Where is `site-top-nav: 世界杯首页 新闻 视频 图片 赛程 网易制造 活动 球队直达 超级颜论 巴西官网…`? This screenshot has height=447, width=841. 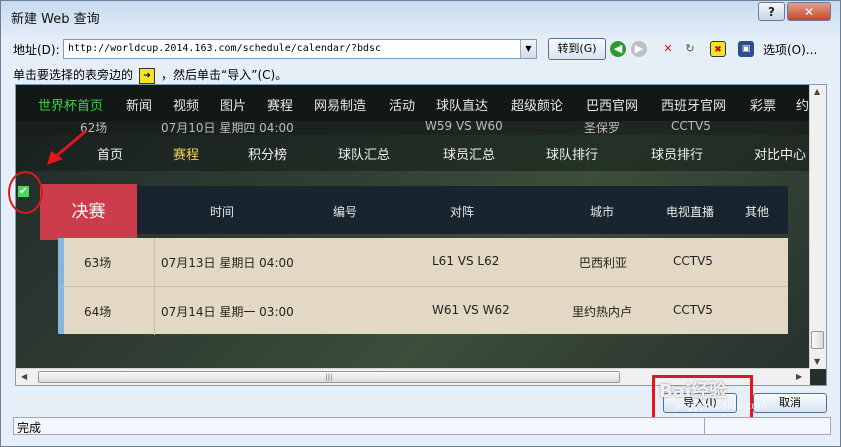
site-top-nav: 世界杯首页 新闻 视频 图片 赛程 网易制造 活动 球队直达 超级颜论 巴西官网… is located at coordinates (413, 103).